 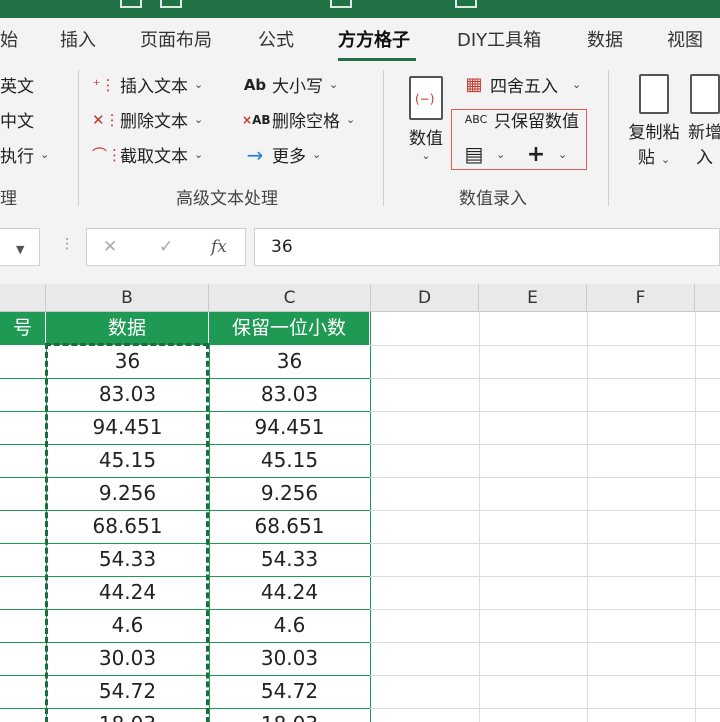 What do you see at coordinates (110, 247) in the screenshot?
I see `cancel-icon: ✕` at bounding box center [110, 247].